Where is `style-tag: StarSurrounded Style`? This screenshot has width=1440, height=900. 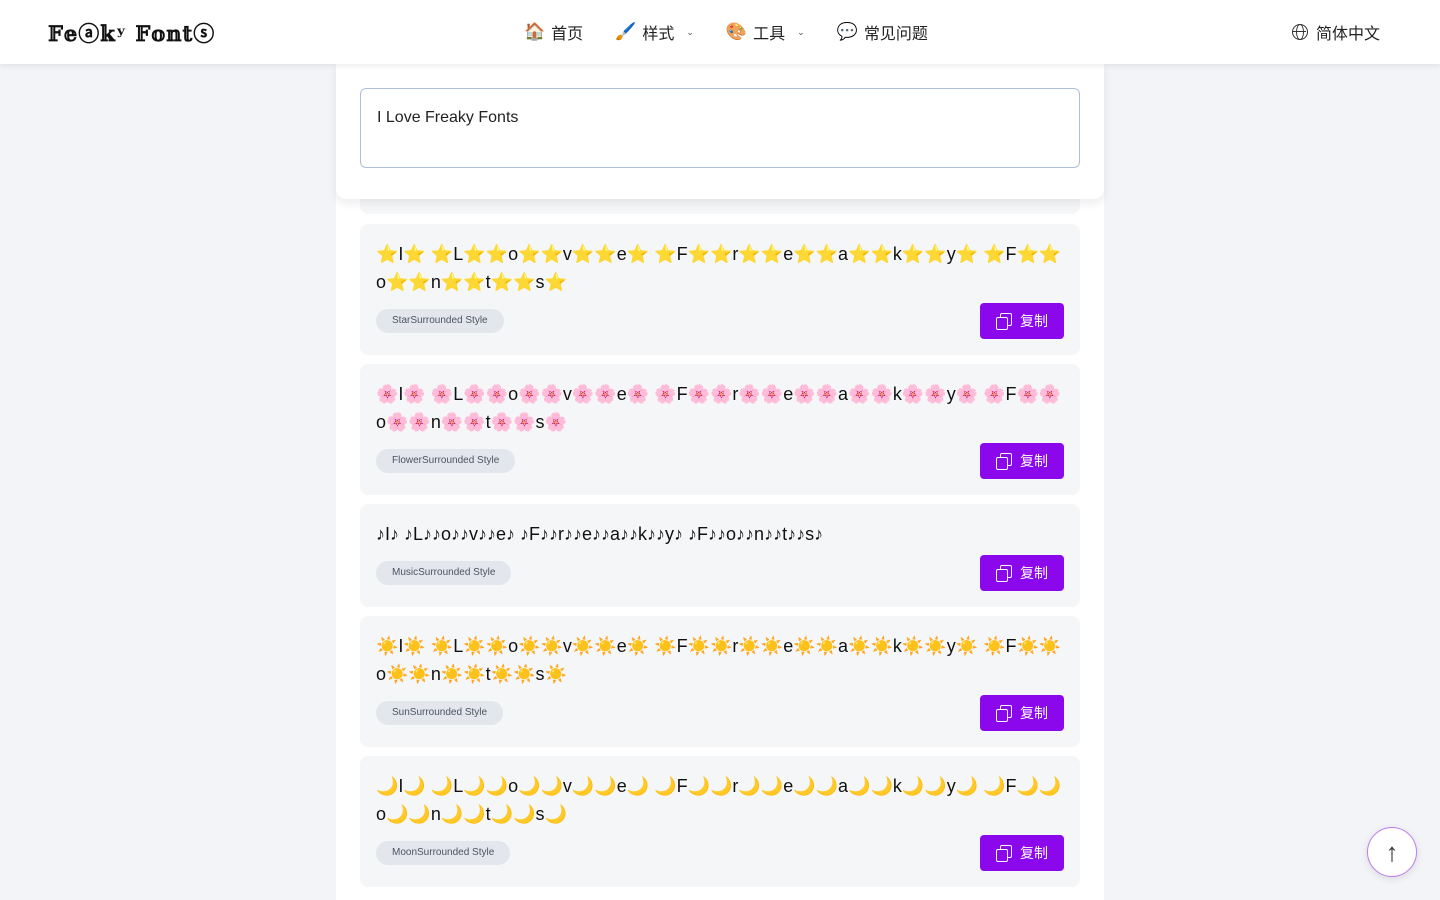
style-tag: StarSurrounded Style is located at coordinates (440, 321).